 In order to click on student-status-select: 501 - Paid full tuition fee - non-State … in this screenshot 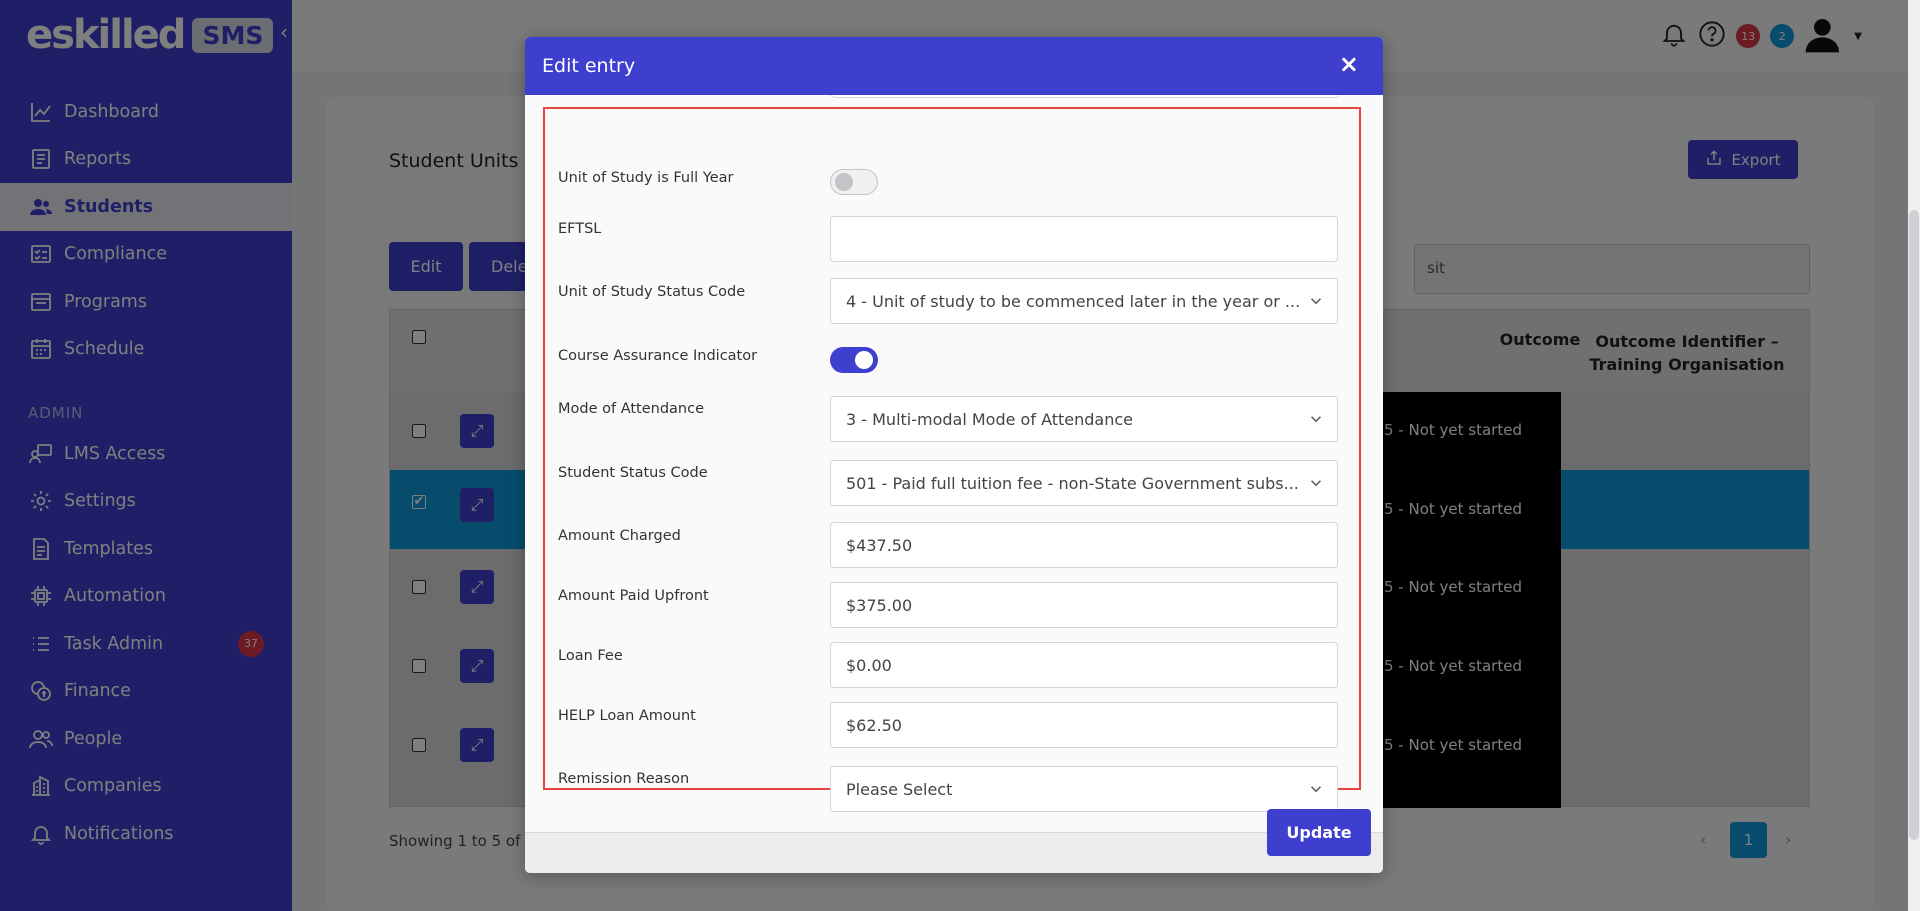, I will do `click(1084, 483)`.